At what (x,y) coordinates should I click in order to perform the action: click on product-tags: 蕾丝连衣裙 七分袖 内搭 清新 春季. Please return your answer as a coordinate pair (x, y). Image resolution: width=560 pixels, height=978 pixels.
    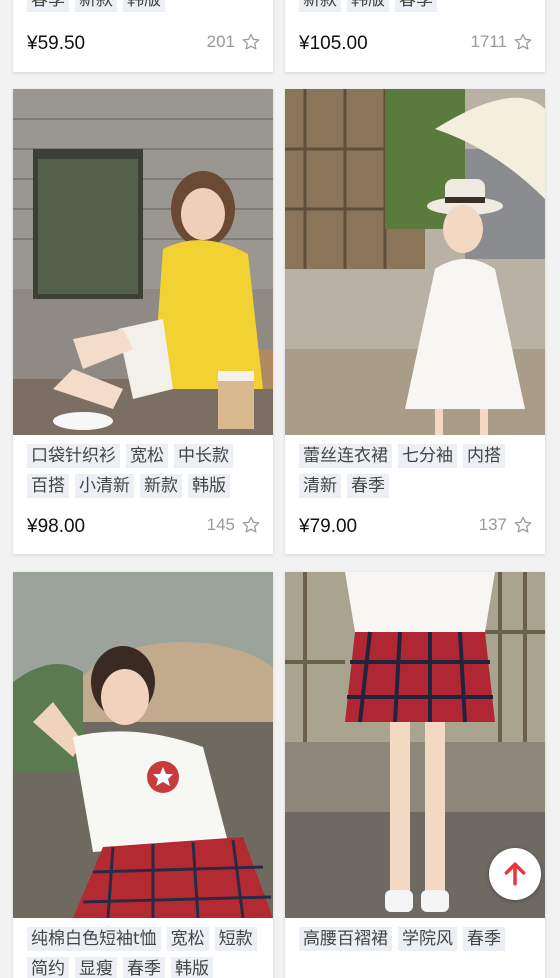
    Looking at the image, I should click on (417, 474).